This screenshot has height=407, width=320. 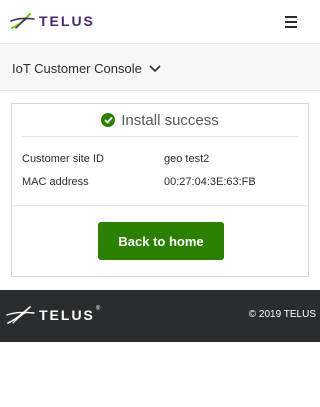 I want to click on footer-brand-wordmark: TELUS, so click(x=67, y=315).